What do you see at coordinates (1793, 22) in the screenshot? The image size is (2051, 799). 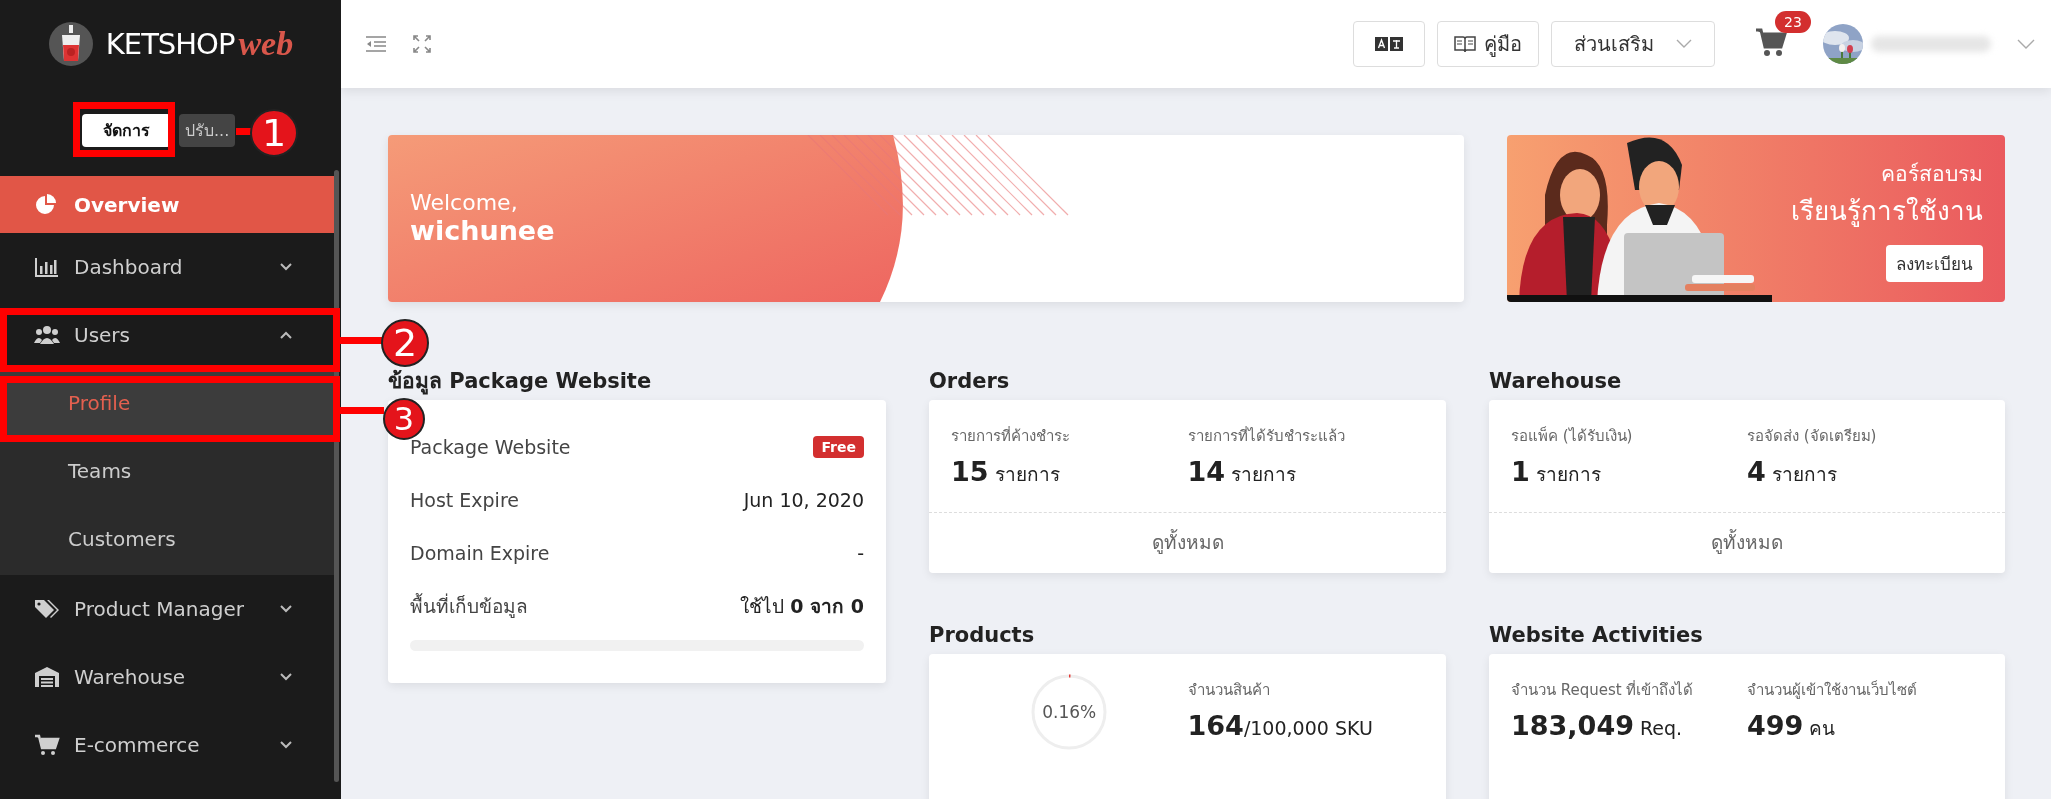 I see `notification-badge: 23` at bounding box center [1793, 22].